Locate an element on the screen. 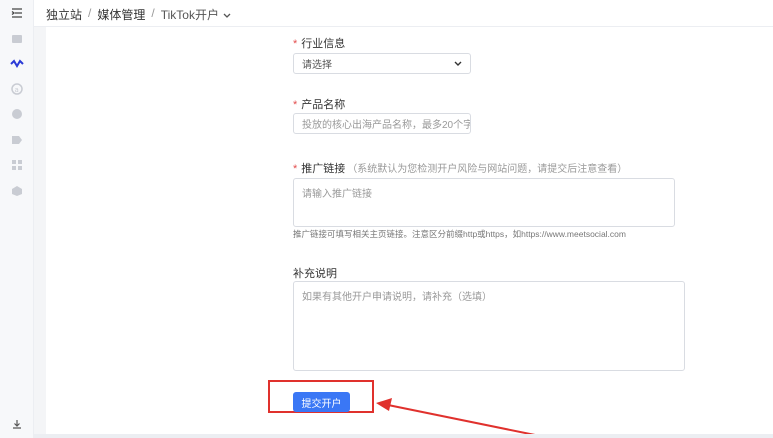 Image resolution: width=773 pixels, height=438 pixels. promo-link-label: * 推广链接 （系统默认为您检测开户风险与网站问题，请提交后注意查看） is located at coordinates (460, 168).